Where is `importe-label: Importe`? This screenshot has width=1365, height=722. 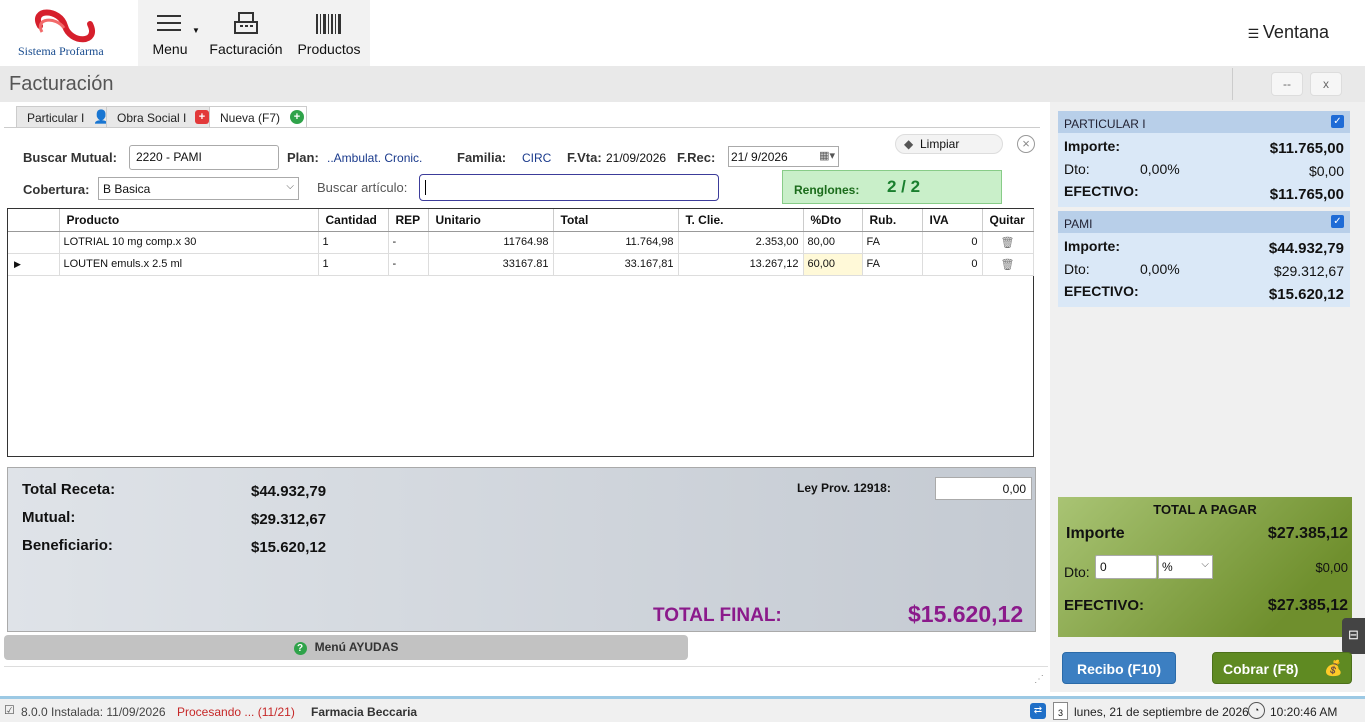 importe-label: Importe is located at coordinates (1095, 533).